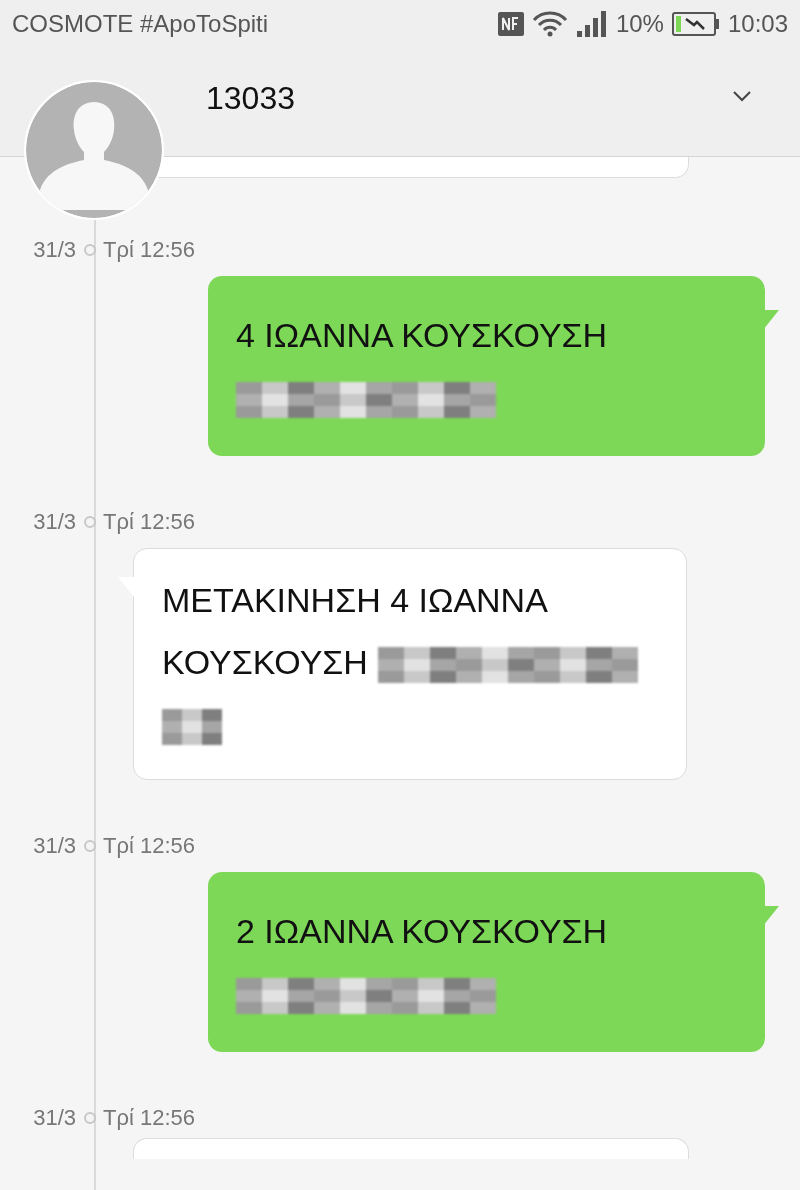  Describe the element at coordinates (510, 24) in the screenshot. I see `nfc-icon` at that location.